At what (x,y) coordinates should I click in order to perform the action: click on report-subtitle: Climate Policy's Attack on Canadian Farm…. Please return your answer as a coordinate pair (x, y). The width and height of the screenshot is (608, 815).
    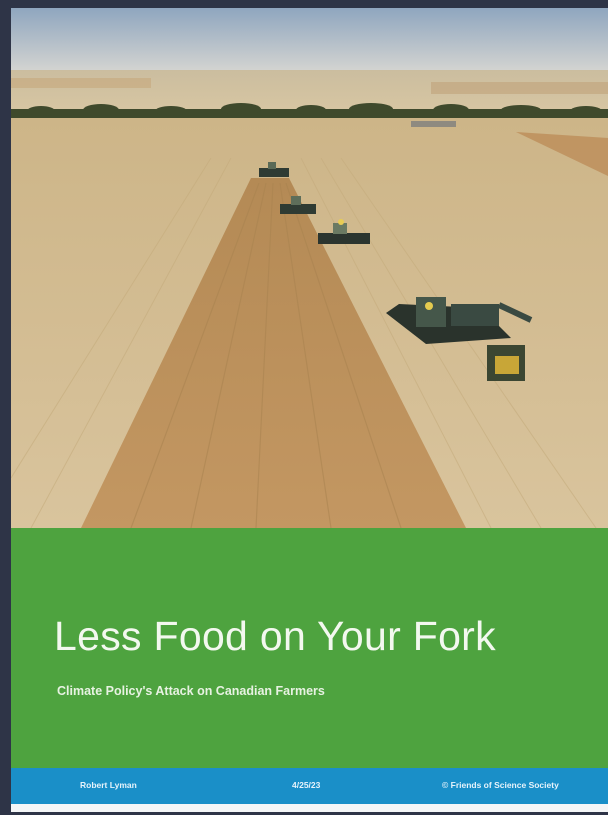
    Looking at the image, I should click on (191, 691).